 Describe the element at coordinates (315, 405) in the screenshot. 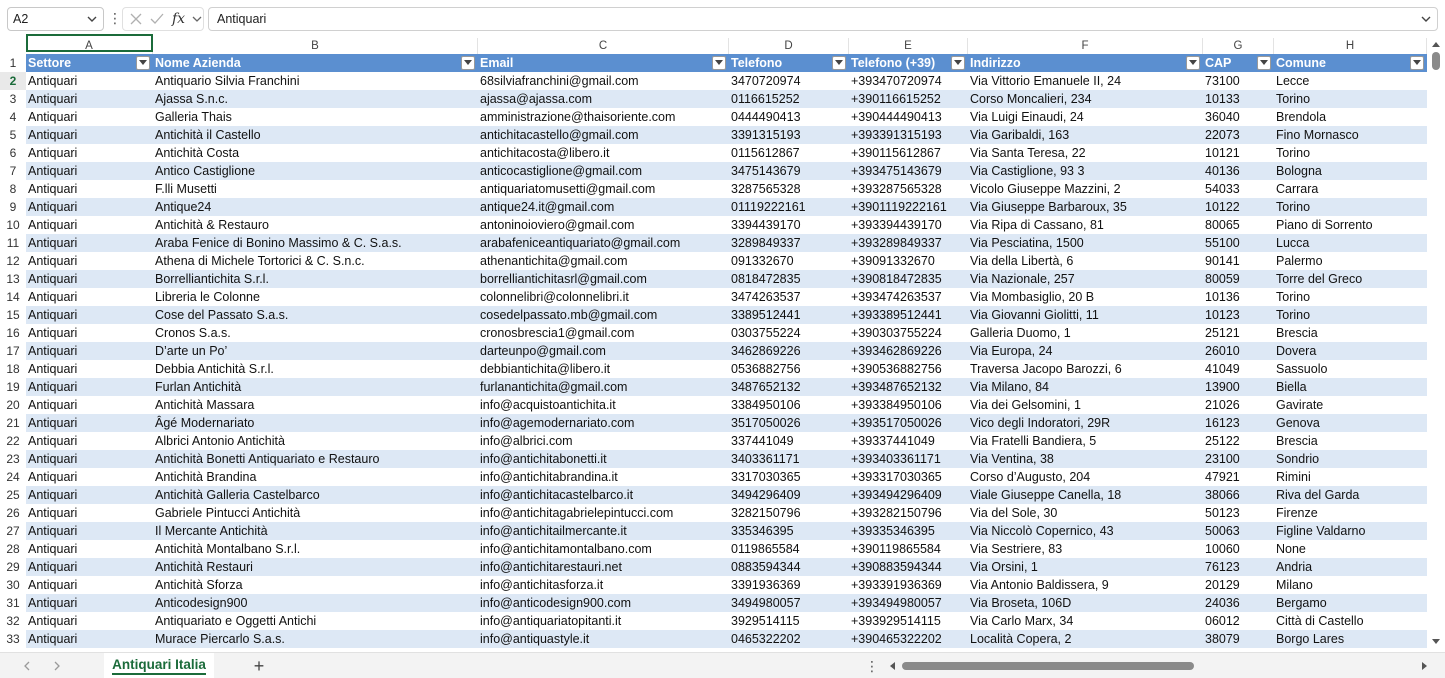

I see `table-cell: Antichità Massara` at that location.